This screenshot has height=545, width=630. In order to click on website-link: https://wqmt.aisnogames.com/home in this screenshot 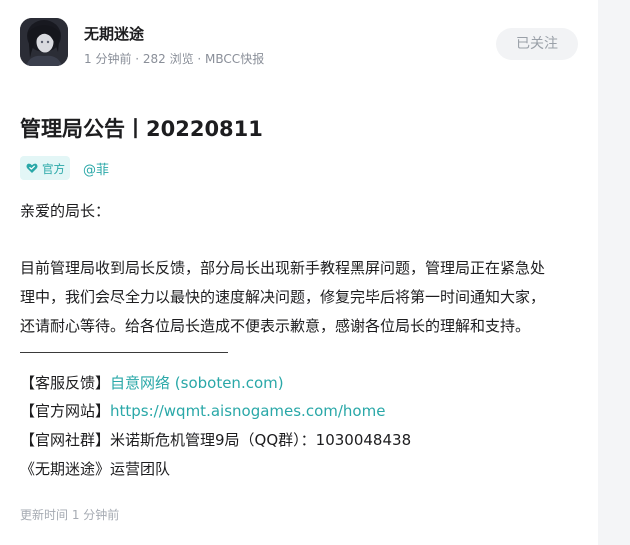, I will do `click(247, 411)`.